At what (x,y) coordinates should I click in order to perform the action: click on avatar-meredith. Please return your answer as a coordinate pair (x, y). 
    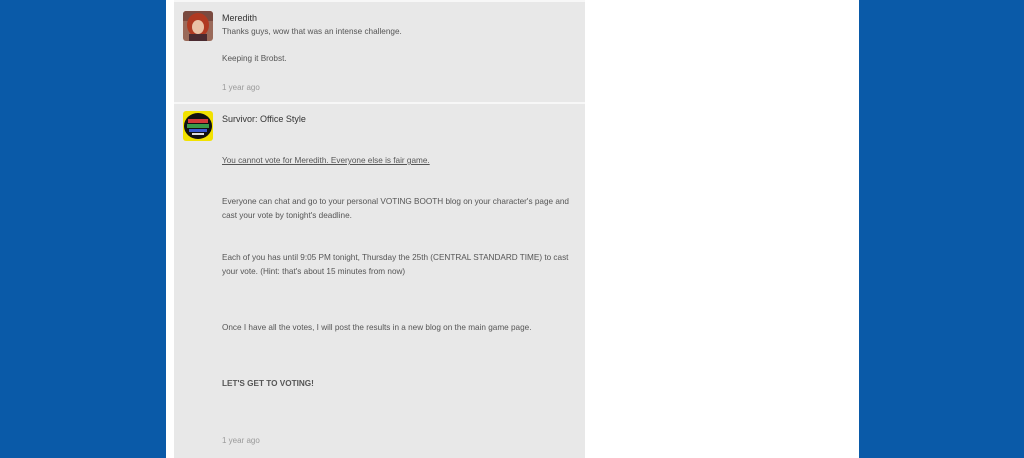
    Looking at the image, I should click on (198, 26).